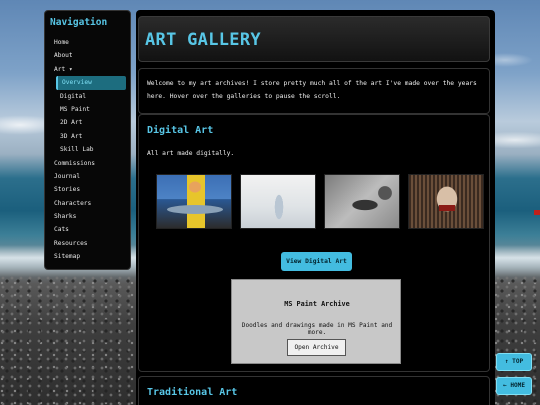  Describe the element at coordinates (89, 229) in the screenshot. I see `nav-item-cats: Cats` at that location.